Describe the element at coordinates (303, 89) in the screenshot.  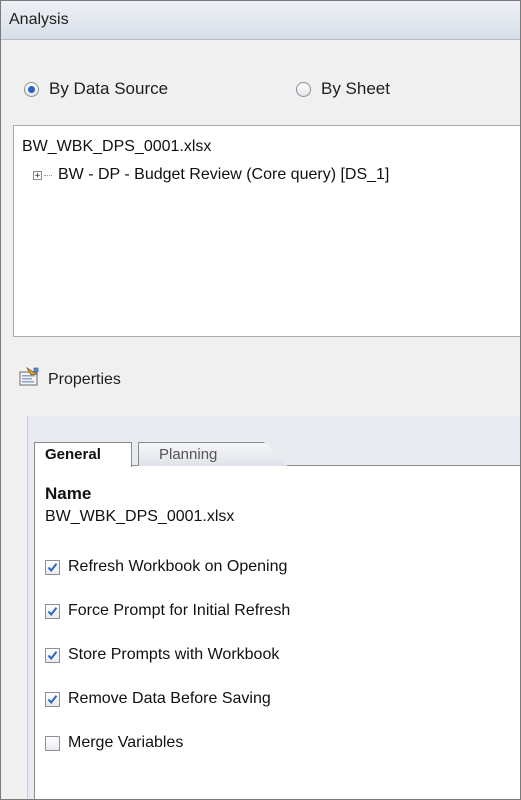
I see `radio-button` at that location.